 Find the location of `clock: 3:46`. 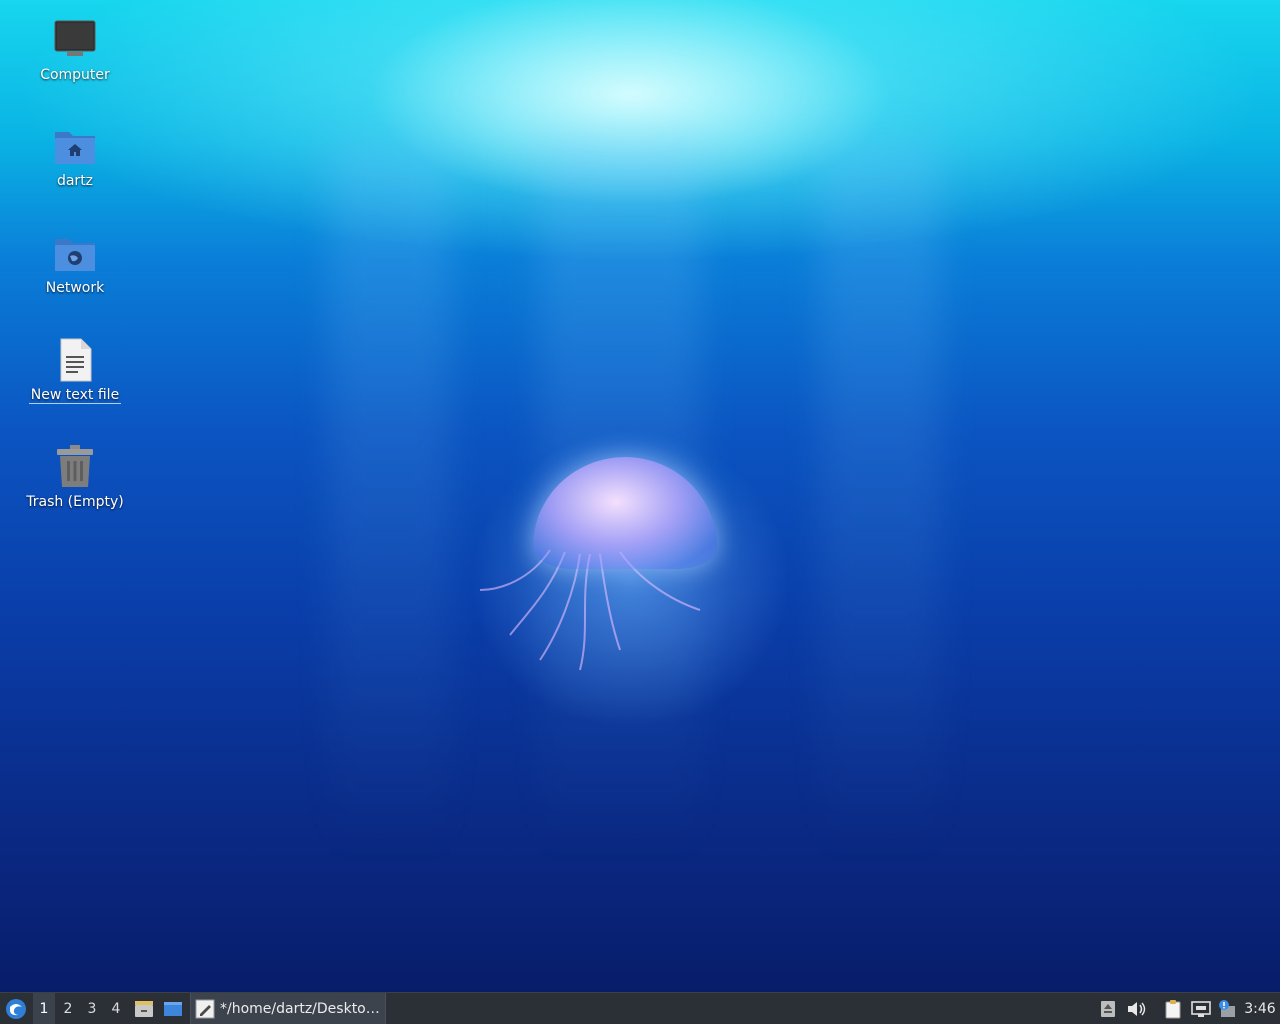

clock: 3:46 is located at coordinates (1260, 1008).